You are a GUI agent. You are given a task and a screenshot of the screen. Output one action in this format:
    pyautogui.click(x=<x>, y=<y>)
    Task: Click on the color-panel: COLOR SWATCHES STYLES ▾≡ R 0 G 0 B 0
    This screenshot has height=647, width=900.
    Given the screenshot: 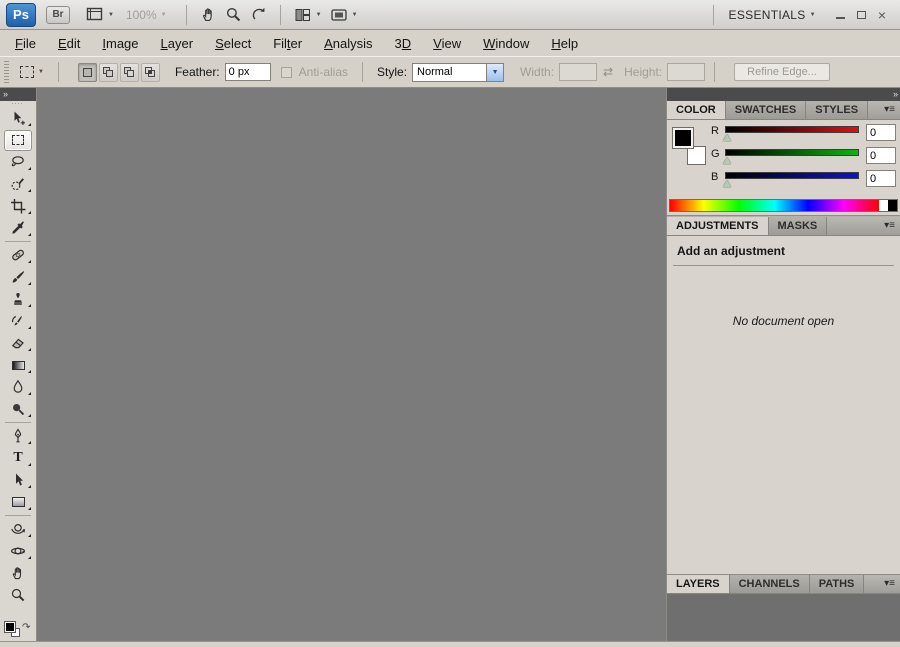 What is the action you would take?
    pyautogui.click(x=783, y=158)
    